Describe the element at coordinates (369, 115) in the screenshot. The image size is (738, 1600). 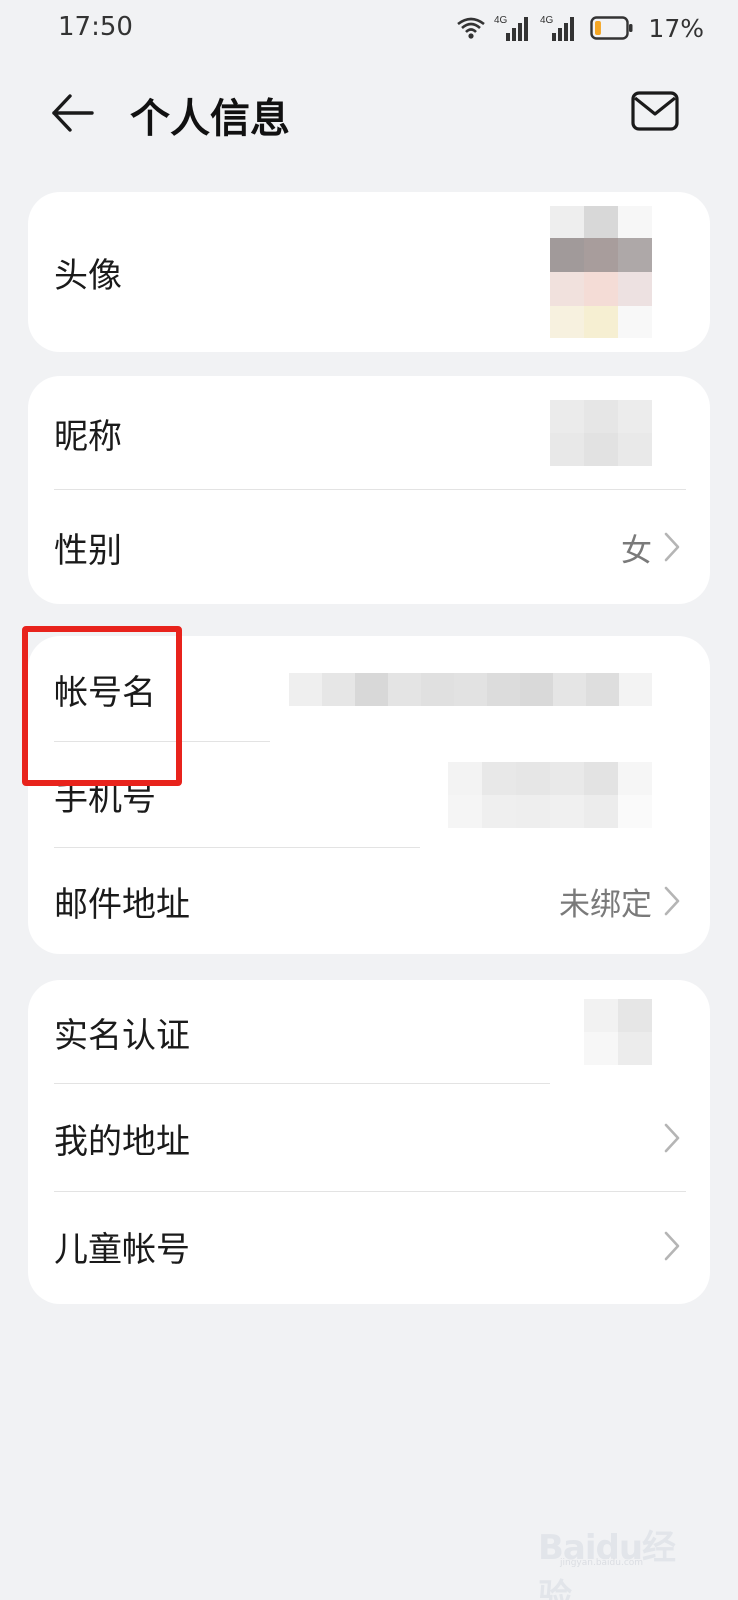
I see `header: 个人信息` at that location.